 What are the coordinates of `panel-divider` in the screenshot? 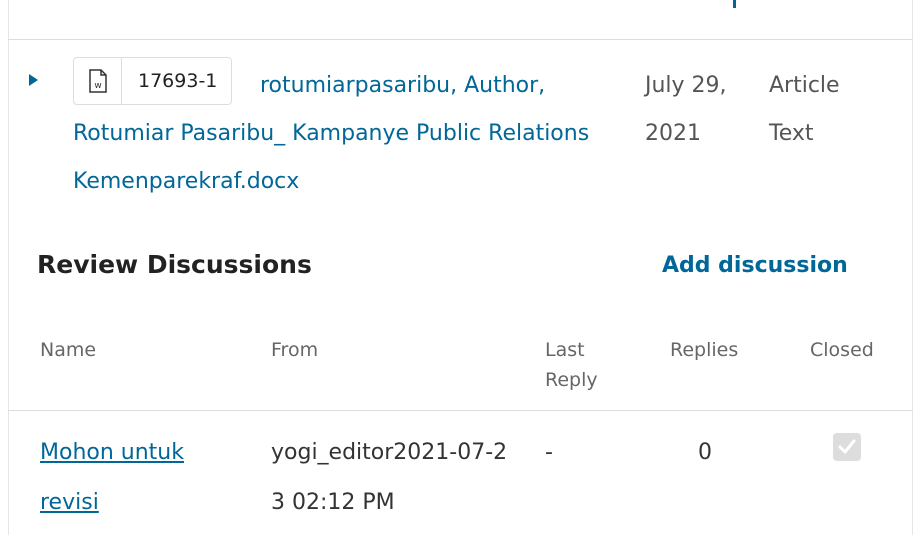 It's located at (460, 39).